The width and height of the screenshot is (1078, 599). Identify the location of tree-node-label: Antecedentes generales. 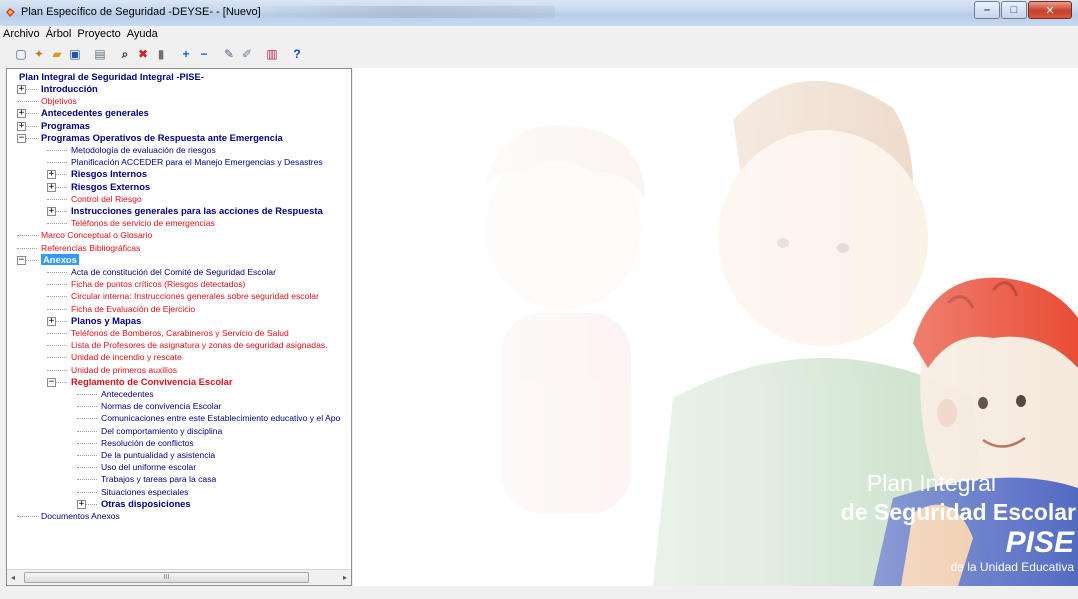
(95, 113).